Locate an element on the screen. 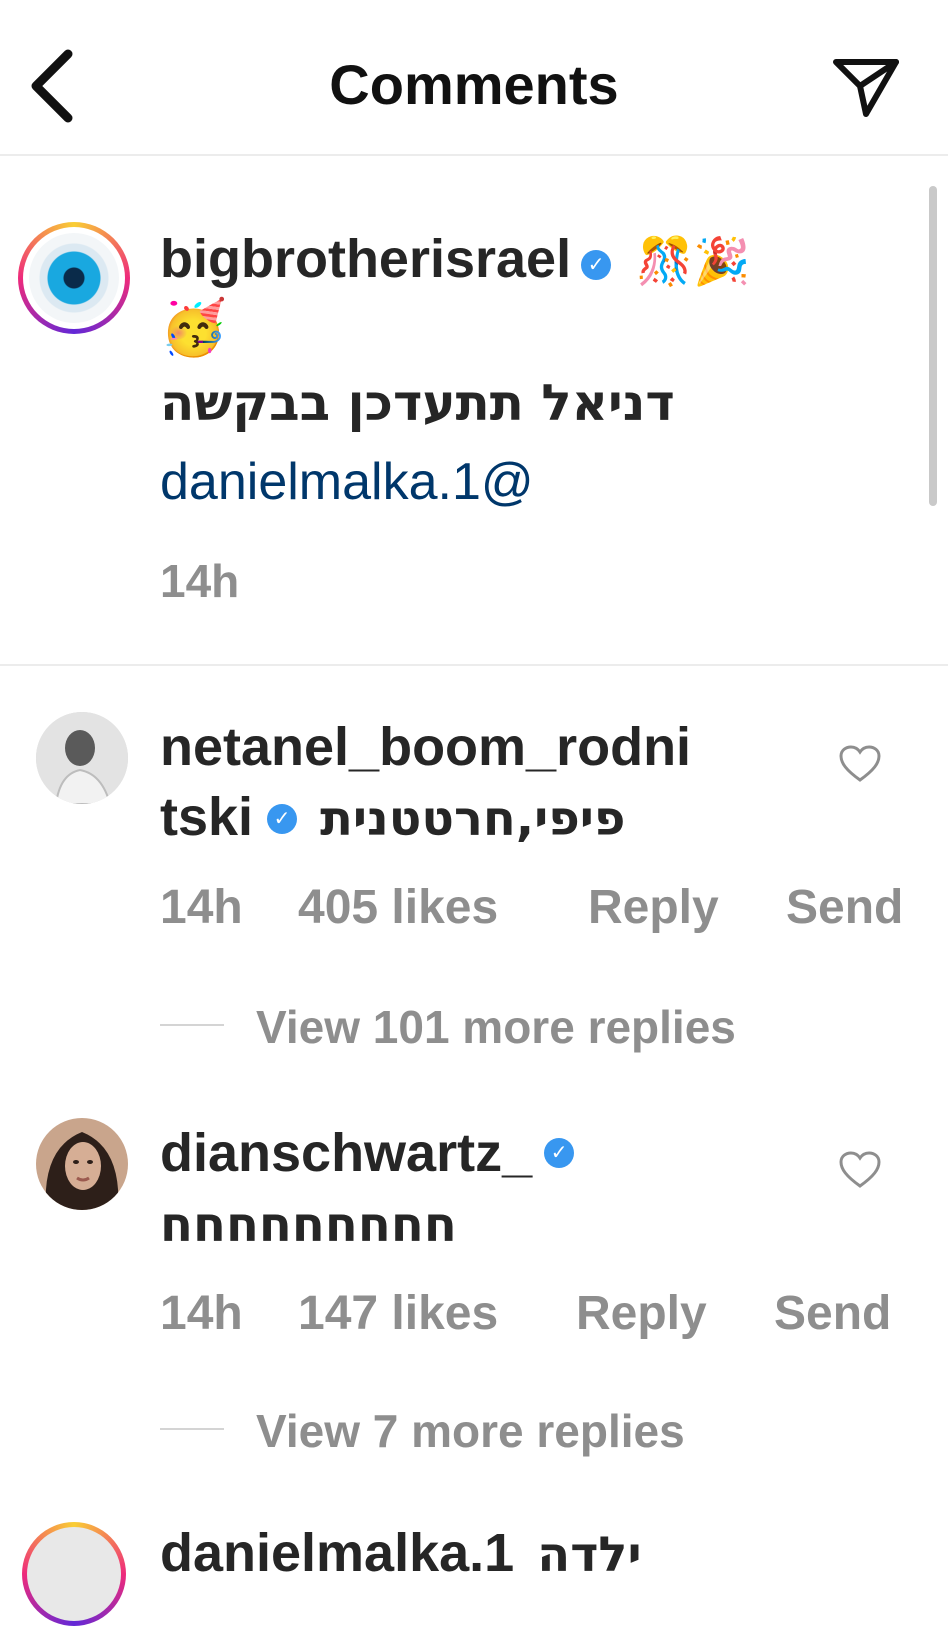  likes-count: 147 likes is located at coordinates (398, 1313).